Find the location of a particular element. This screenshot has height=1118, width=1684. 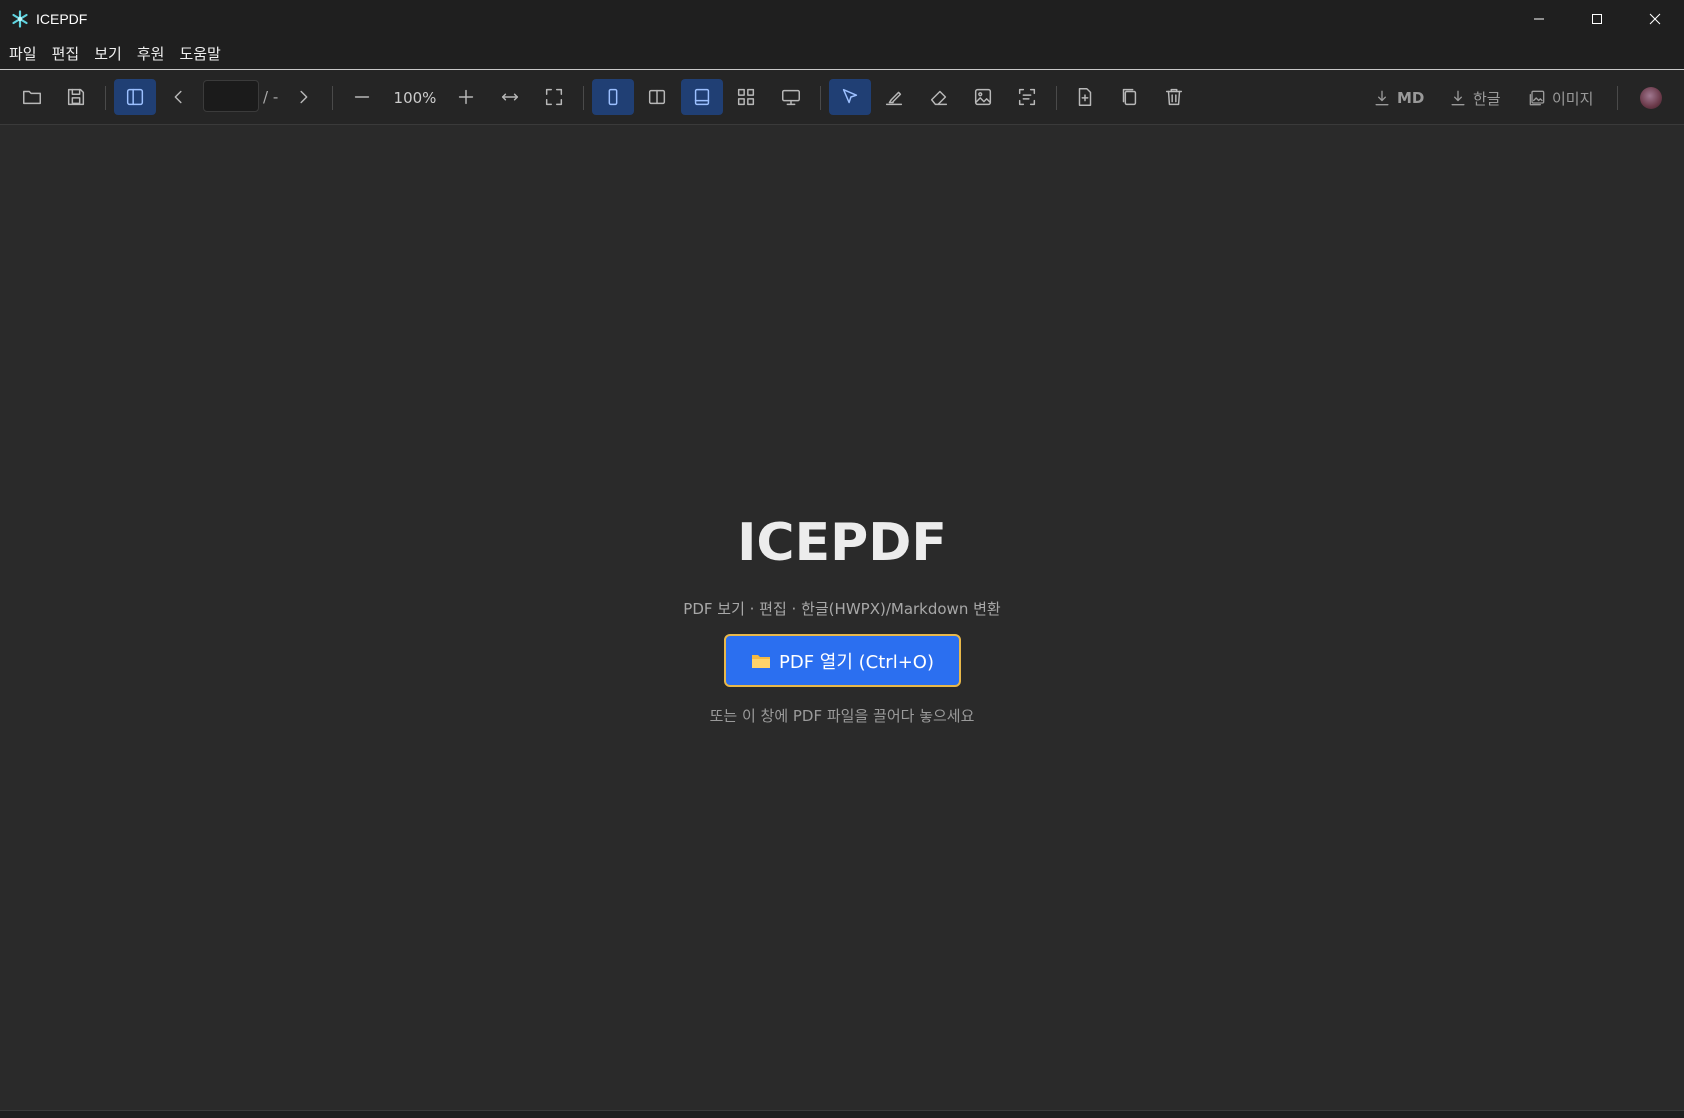

copy-icon is located at coordinates (1129, 97).